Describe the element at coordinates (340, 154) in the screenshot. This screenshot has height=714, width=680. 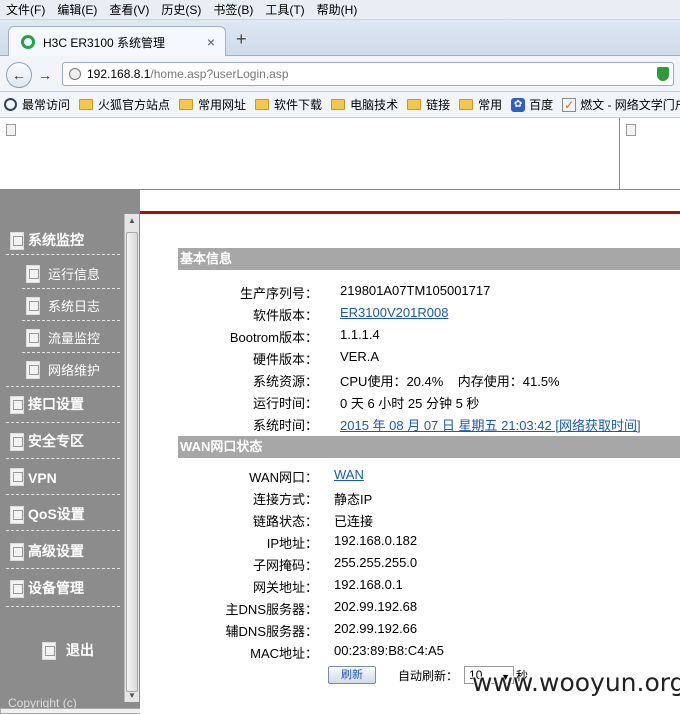
I see `top-frame` at that location.